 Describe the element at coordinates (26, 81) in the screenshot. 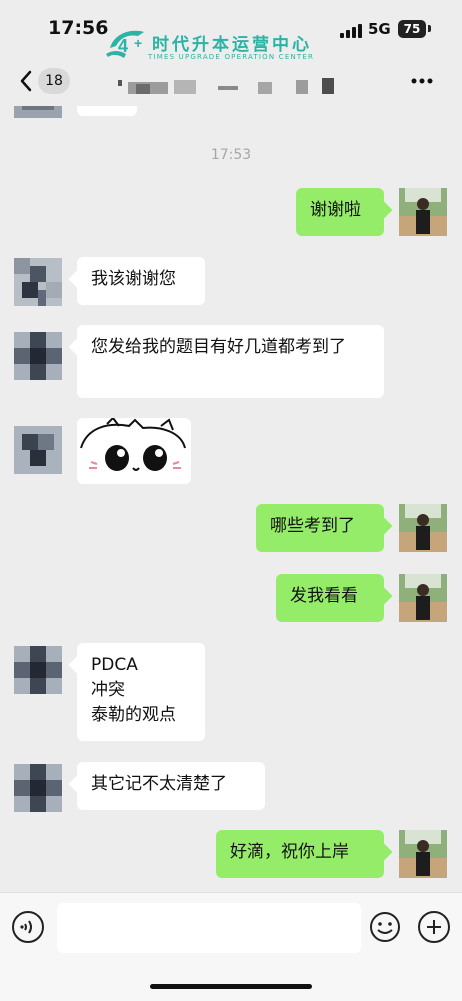

I see `chevron-left-icon` at that location.